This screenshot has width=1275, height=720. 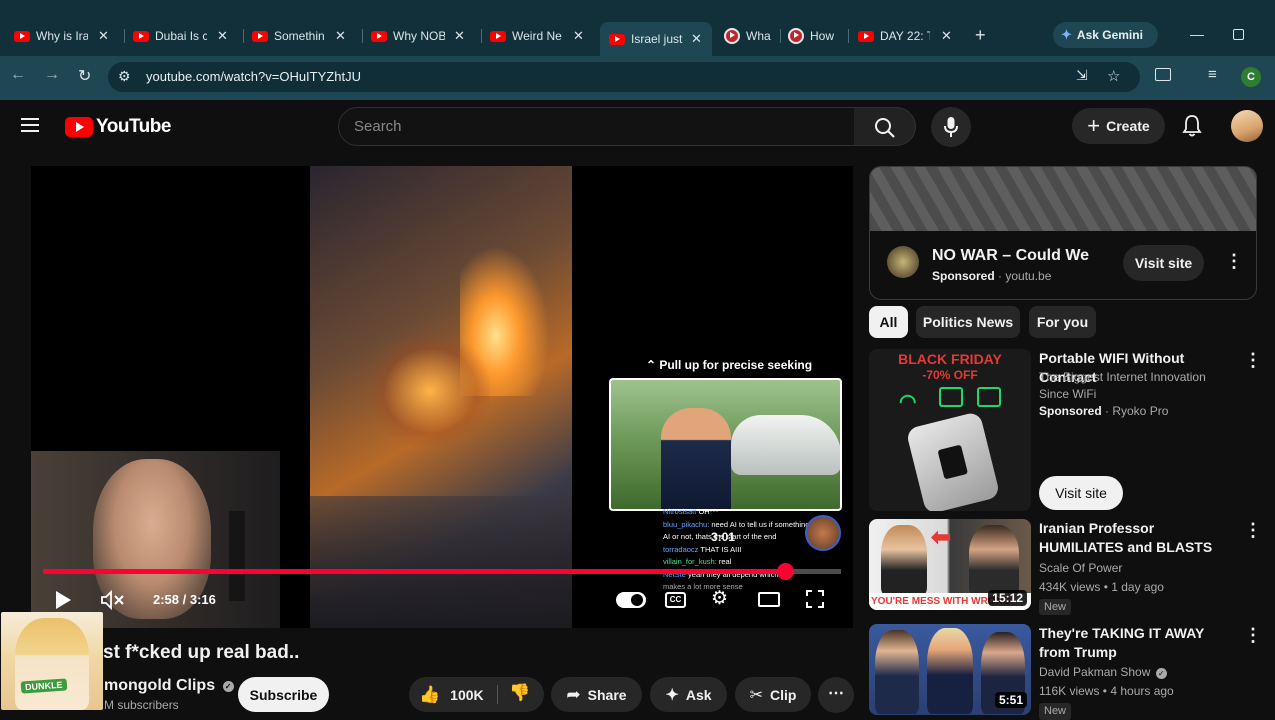 What do you see at coordinates (453, 694) in the screenshot?
I see `like-button: 👍 100K` at bounding box center [453, 694].